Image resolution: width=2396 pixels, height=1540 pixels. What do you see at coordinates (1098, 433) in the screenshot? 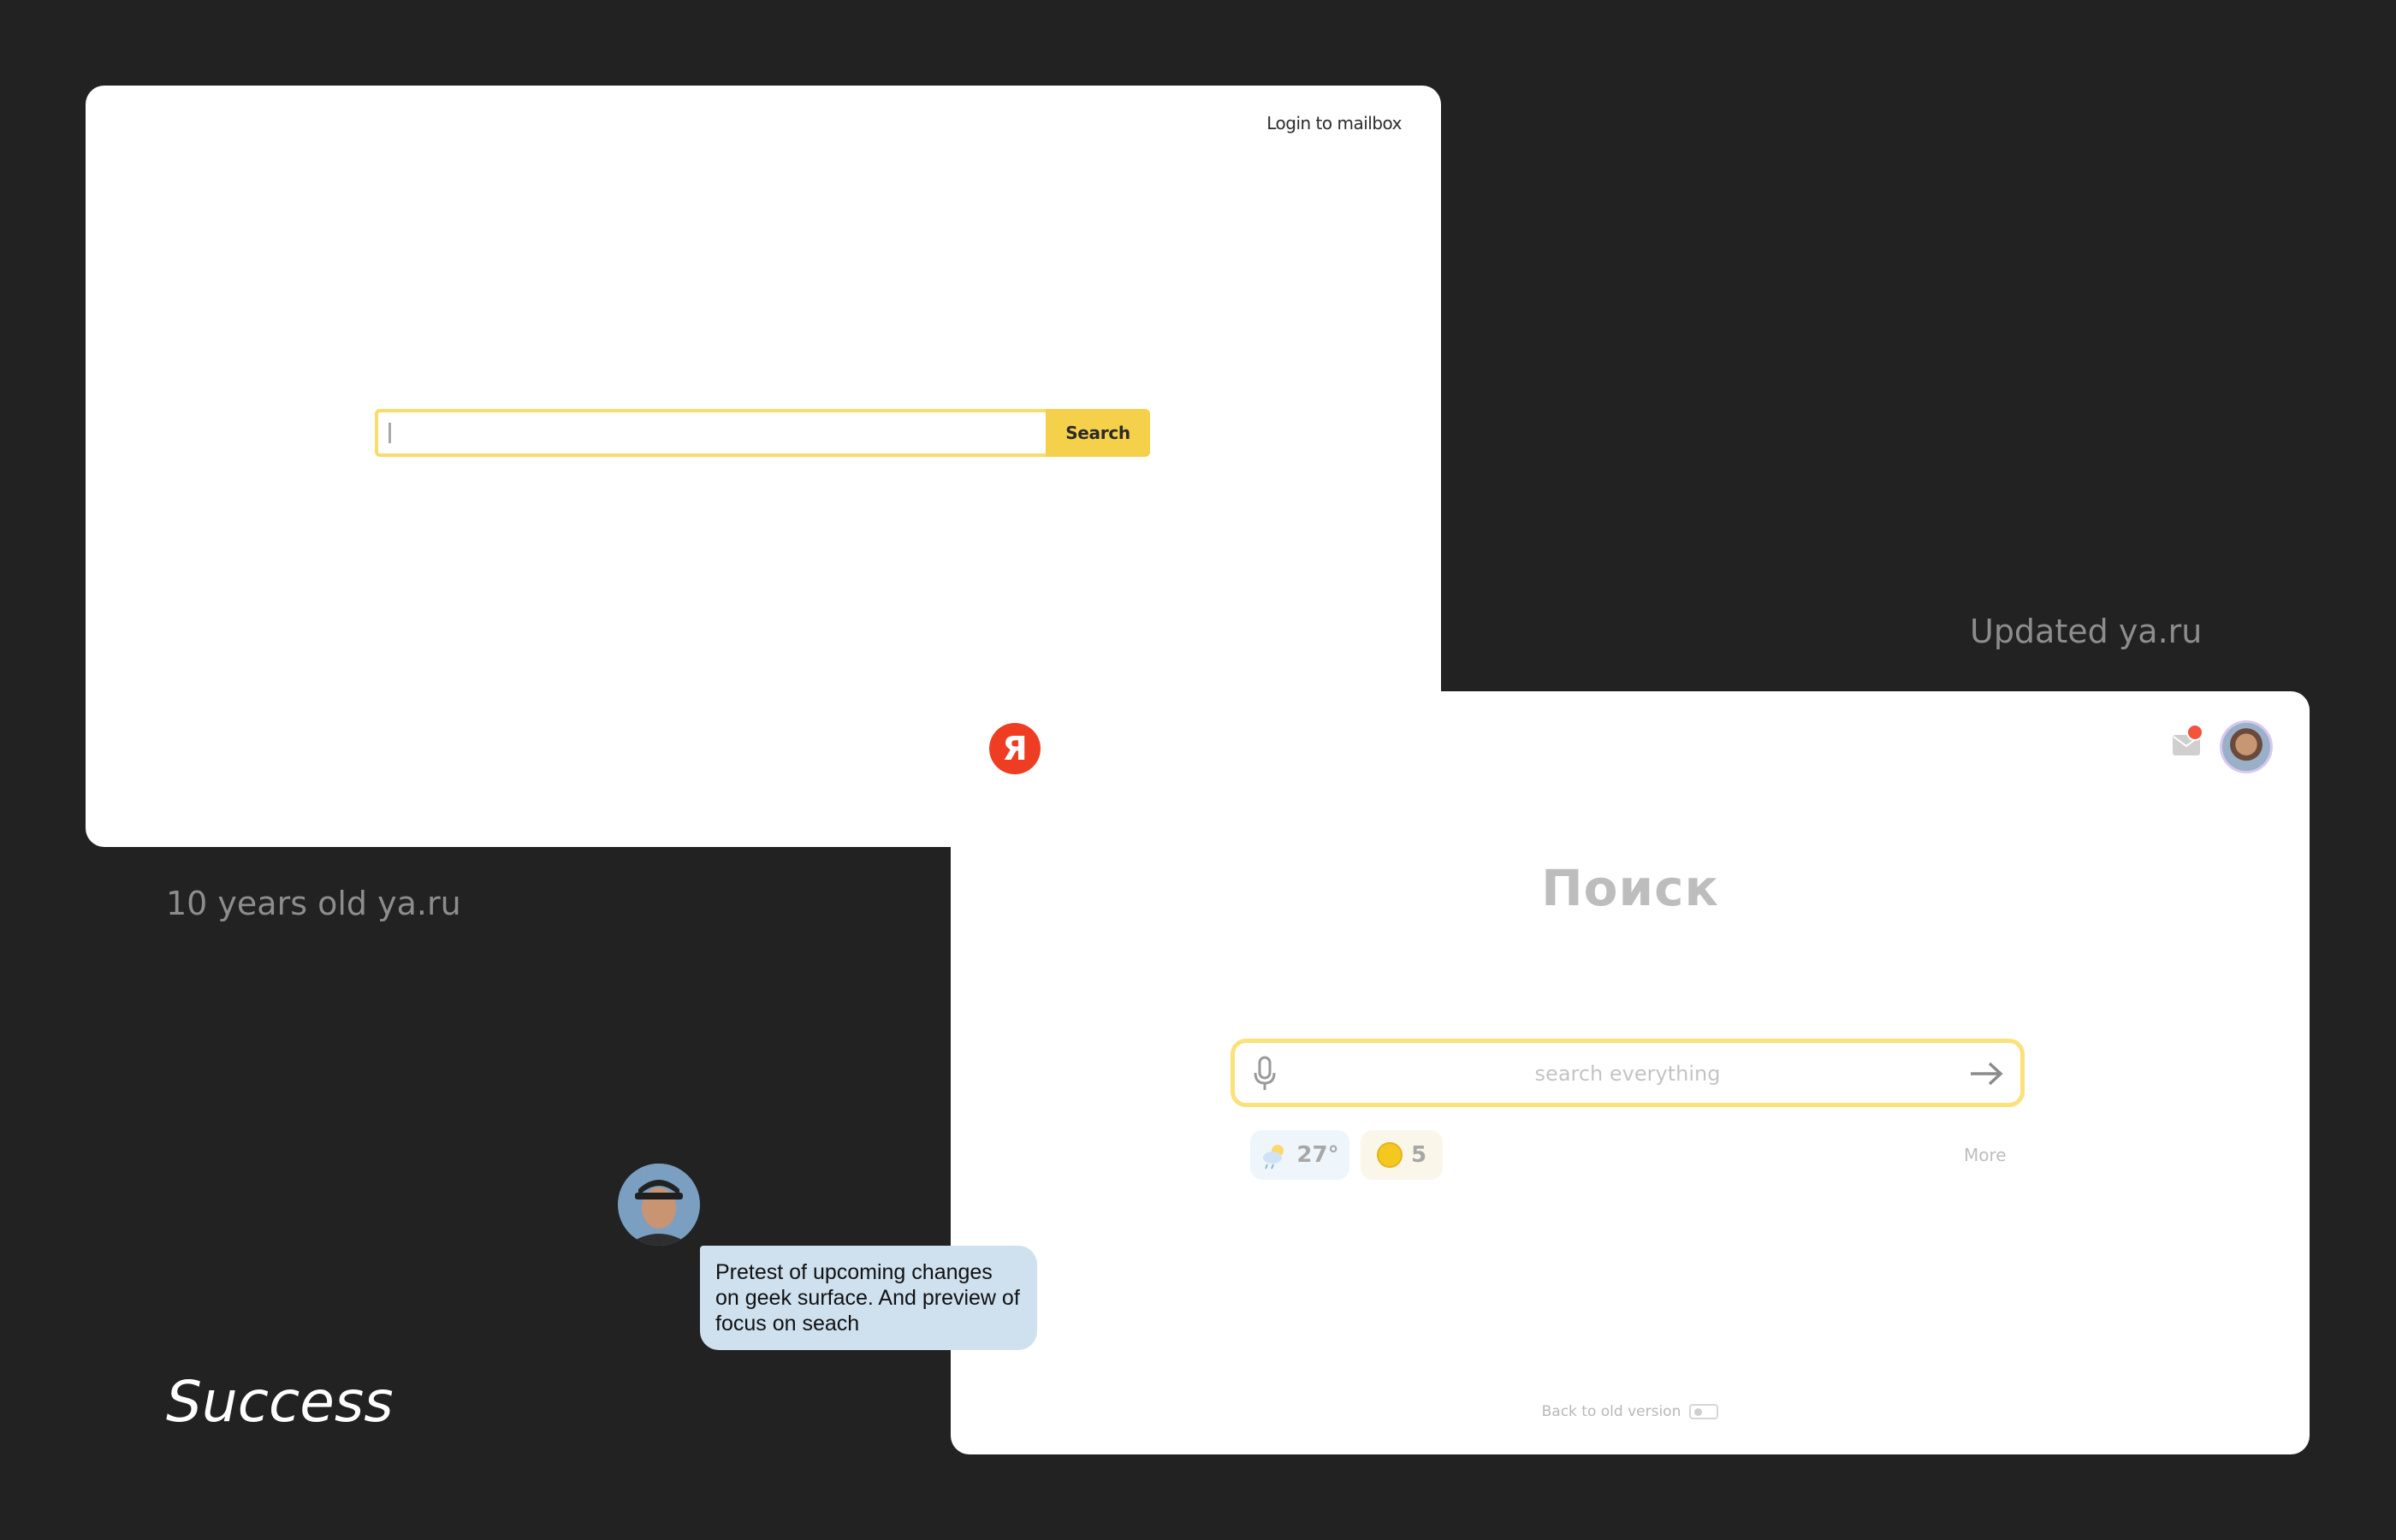
I see `search-button: Search` at bounding box center [1098, 433].